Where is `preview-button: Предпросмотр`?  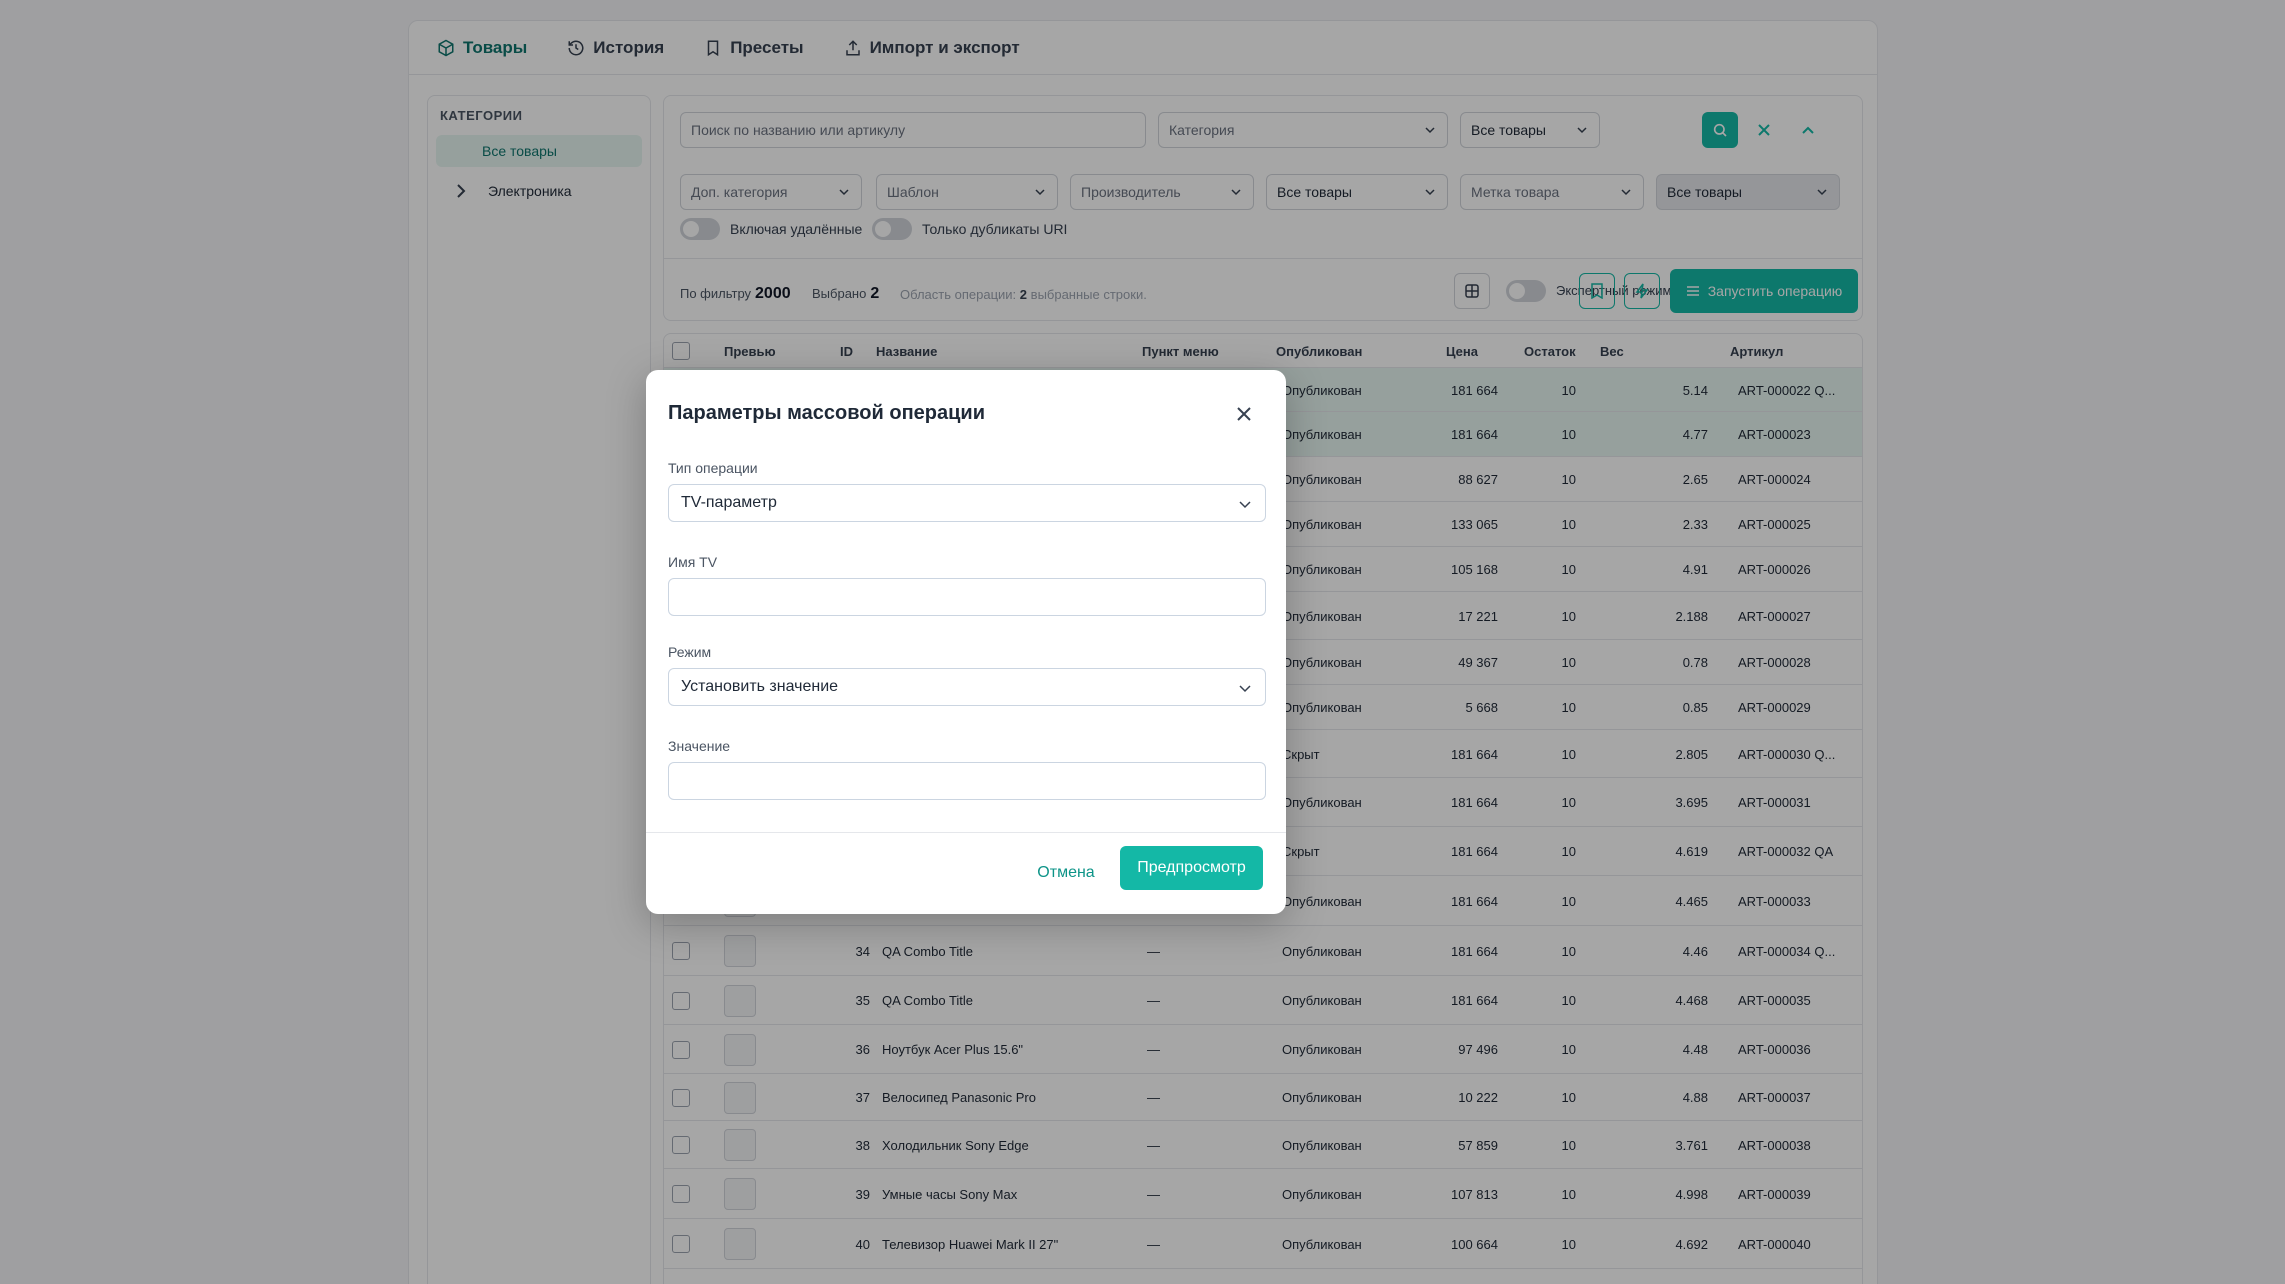
preview-button: Предпросмотр is located at coordinates (1191, 868).